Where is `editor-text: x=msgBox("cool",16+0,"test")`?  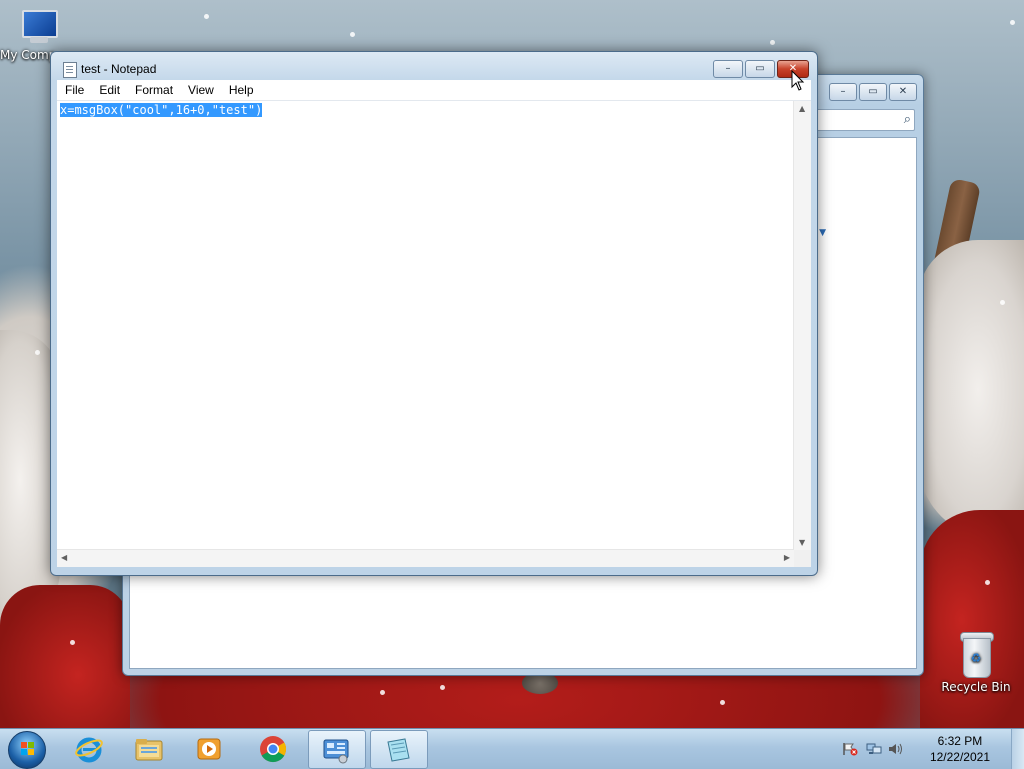 editor-text: x=msgBox("cool",16+0,"test") is located at coordinates (161, 110).